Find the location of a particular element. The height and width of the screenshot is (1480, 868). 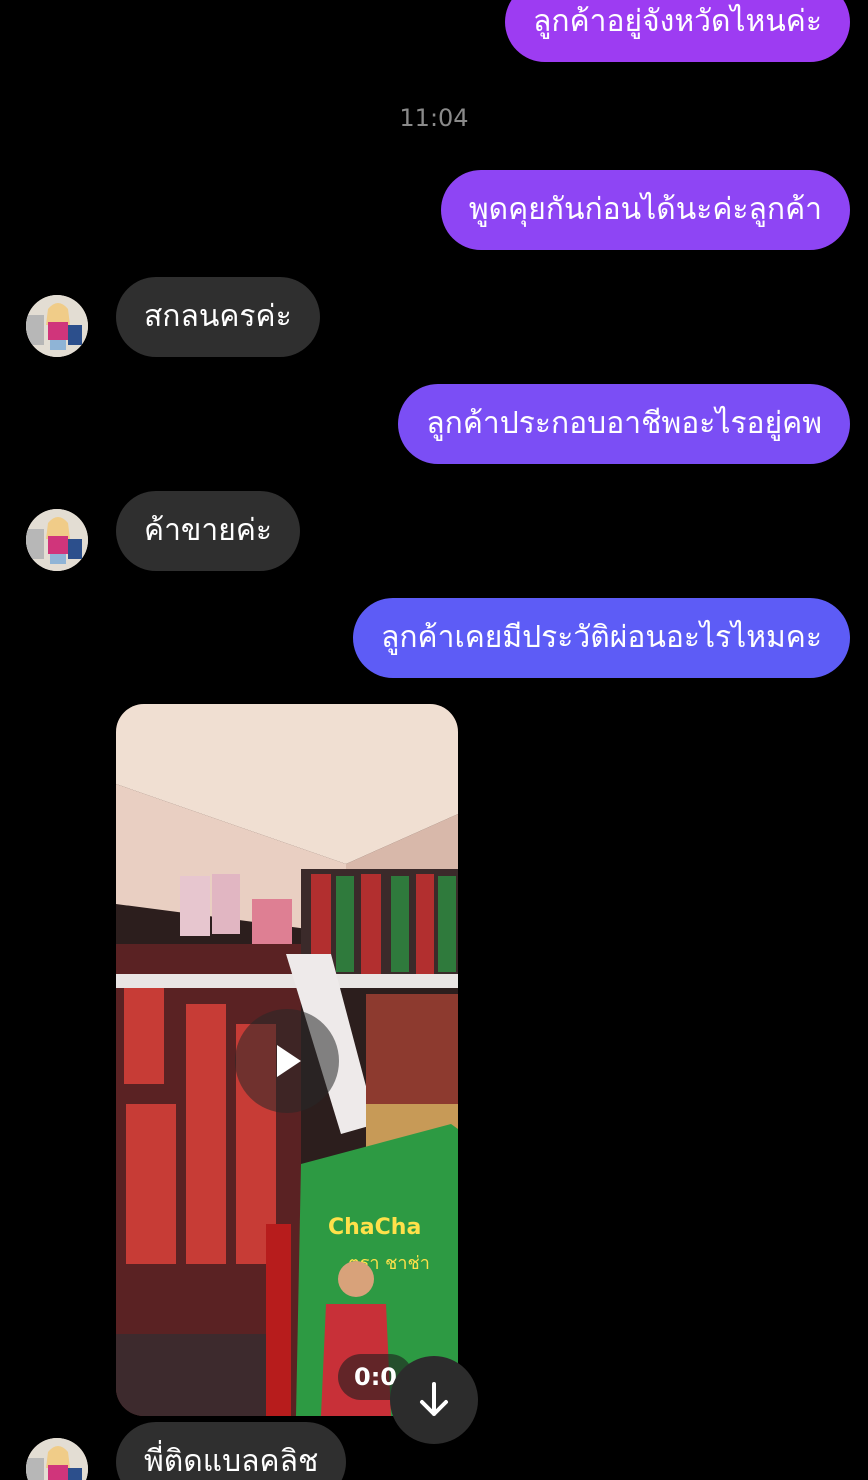

play-icon is located at coordinates (289, 1061).